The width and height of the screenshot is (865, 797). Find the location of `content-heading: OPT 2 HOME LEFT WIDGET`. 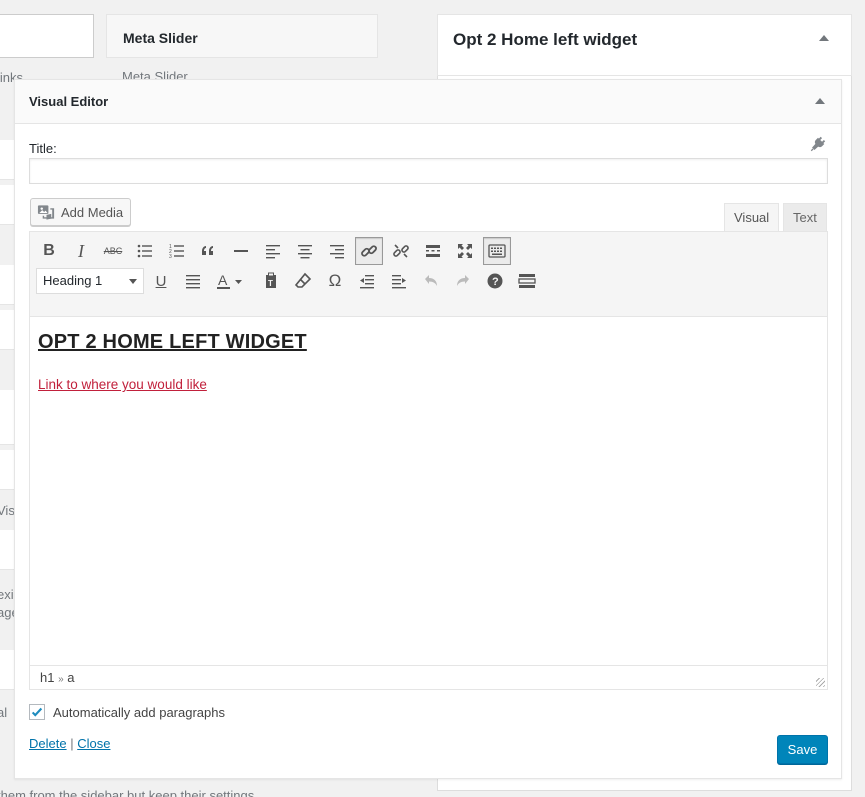

content-heading: OPT 2 HOME LEFT WIDGET is located at coordinates (428, 342).